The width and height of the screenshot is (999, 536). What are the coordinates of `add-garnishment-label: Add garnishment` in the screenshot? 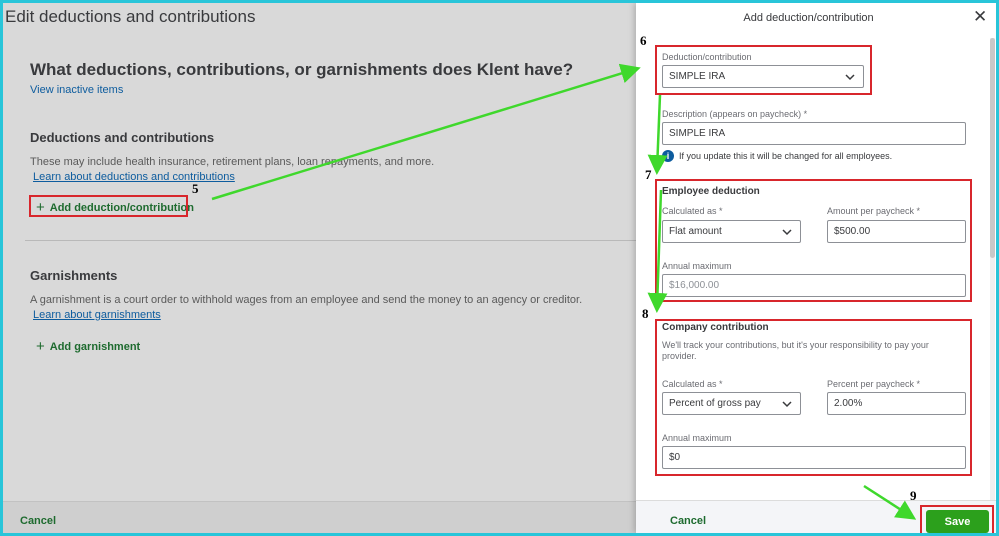 It's located at (95, 346).